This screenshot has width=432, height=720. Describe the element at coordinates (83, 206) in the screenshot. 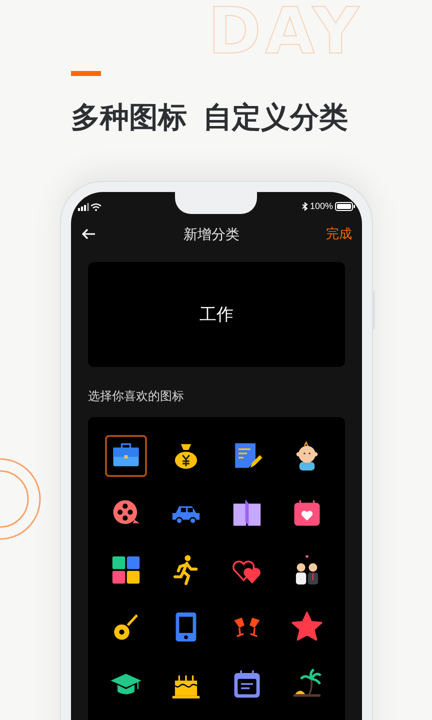

I see `signal-icon` at that location.